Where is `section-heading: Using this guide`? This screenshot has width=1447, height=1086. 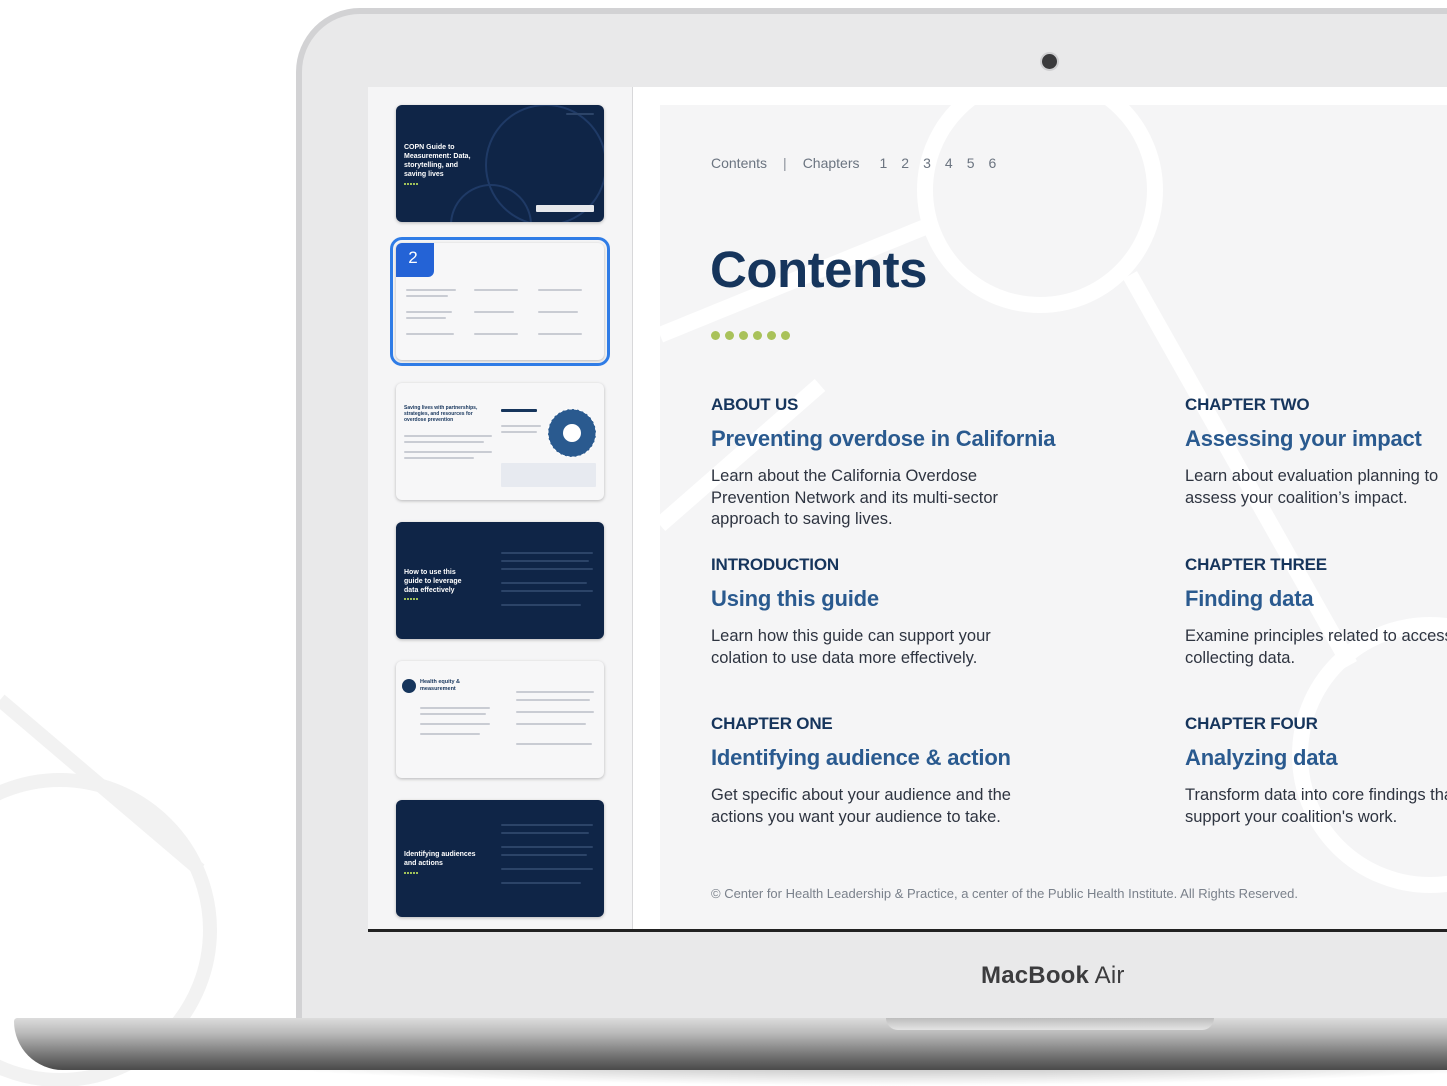
section-heading: Using this guide is located at coordinates (921, 599).